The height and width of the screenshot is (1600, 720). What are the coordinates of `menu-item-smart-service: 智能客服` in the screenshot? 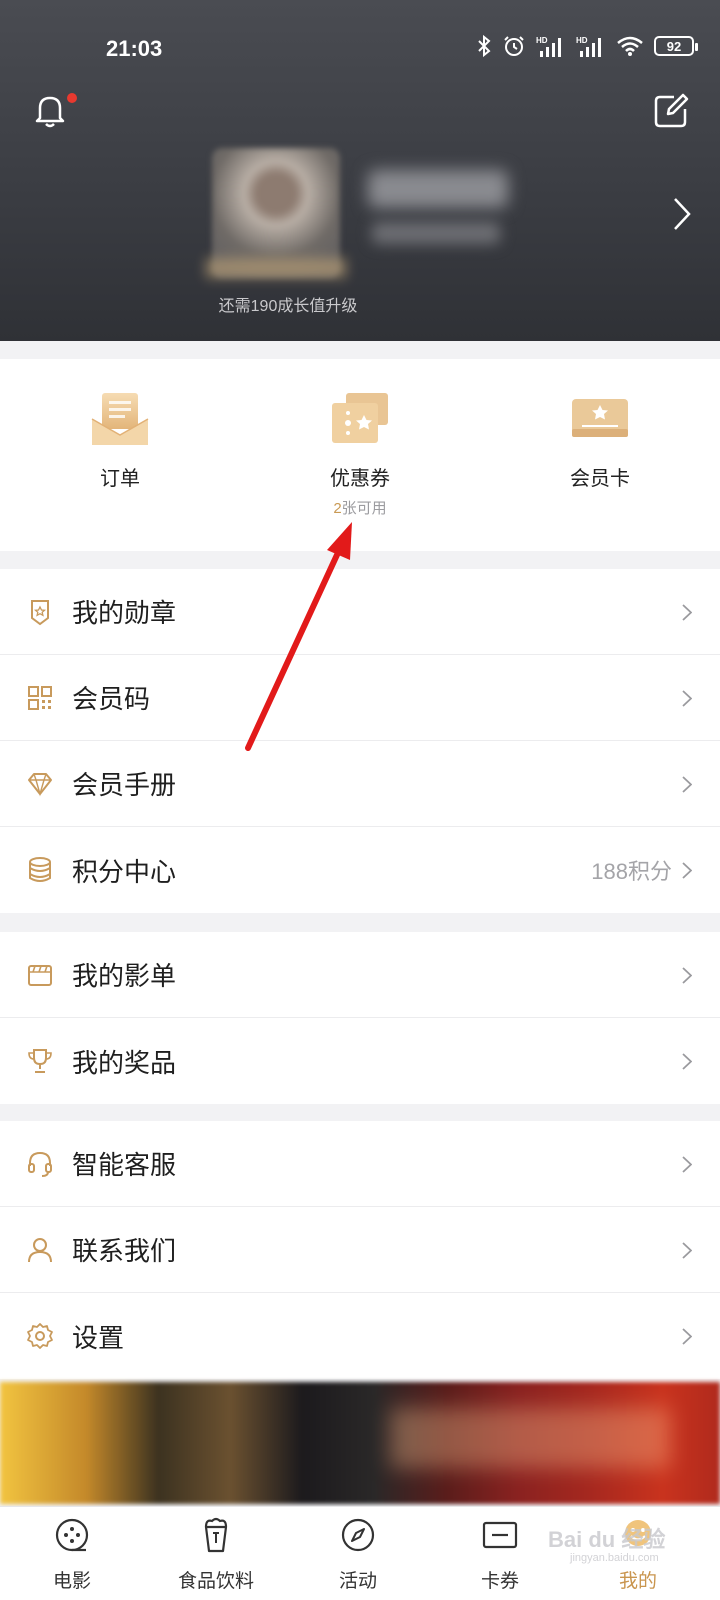 It's located at (360, 1164).